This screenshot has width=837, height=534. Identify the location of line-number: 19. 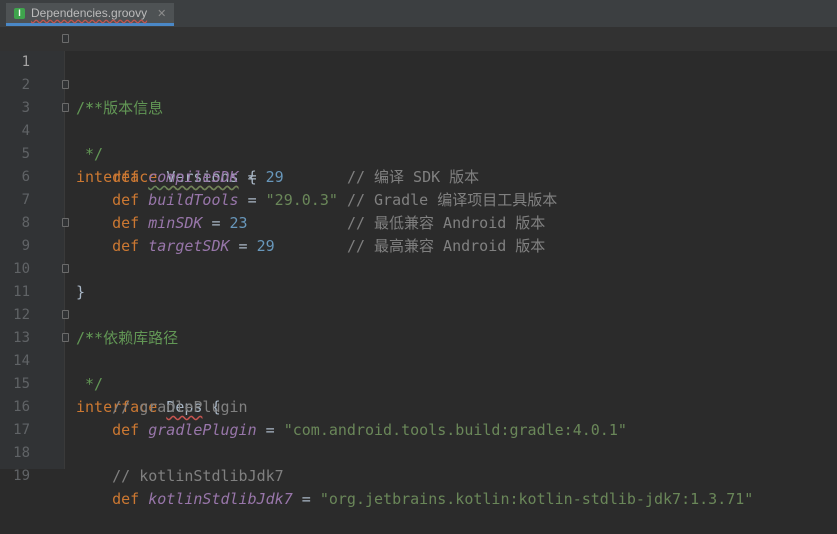
(21, 476).